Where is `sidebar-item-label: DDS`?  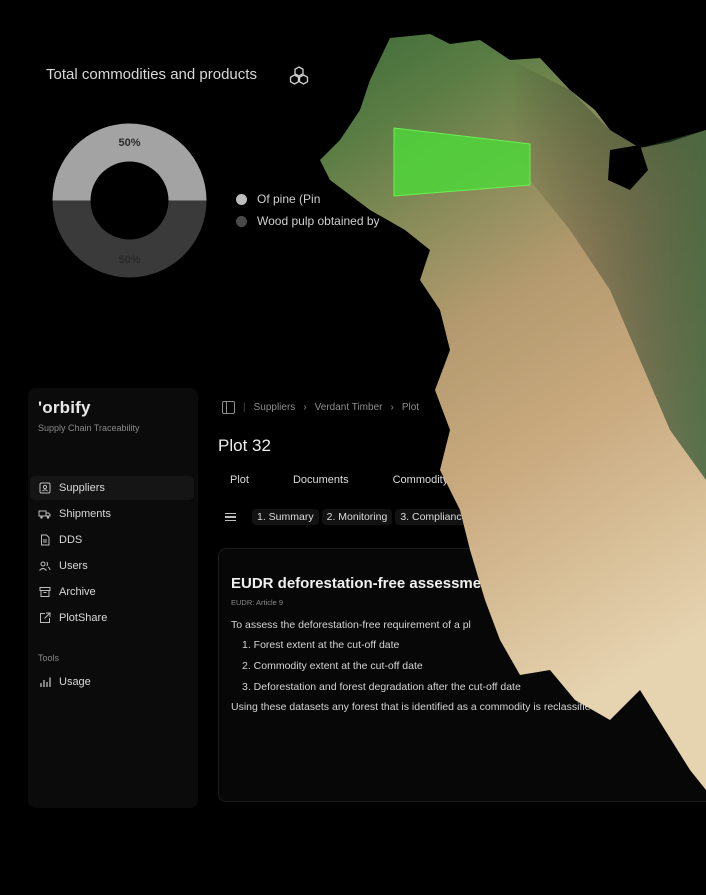 sidebar-item-label: DDS is located at coordinates (71, 540).